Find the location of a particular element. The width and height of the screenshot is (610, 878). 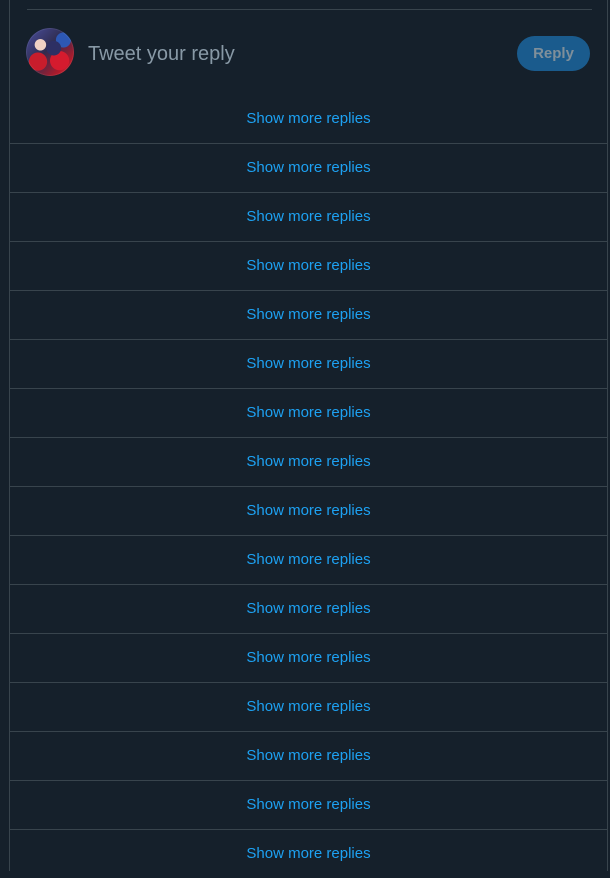

tweet-reply-input: Tweet your reply is located at coordinates (161, 54).